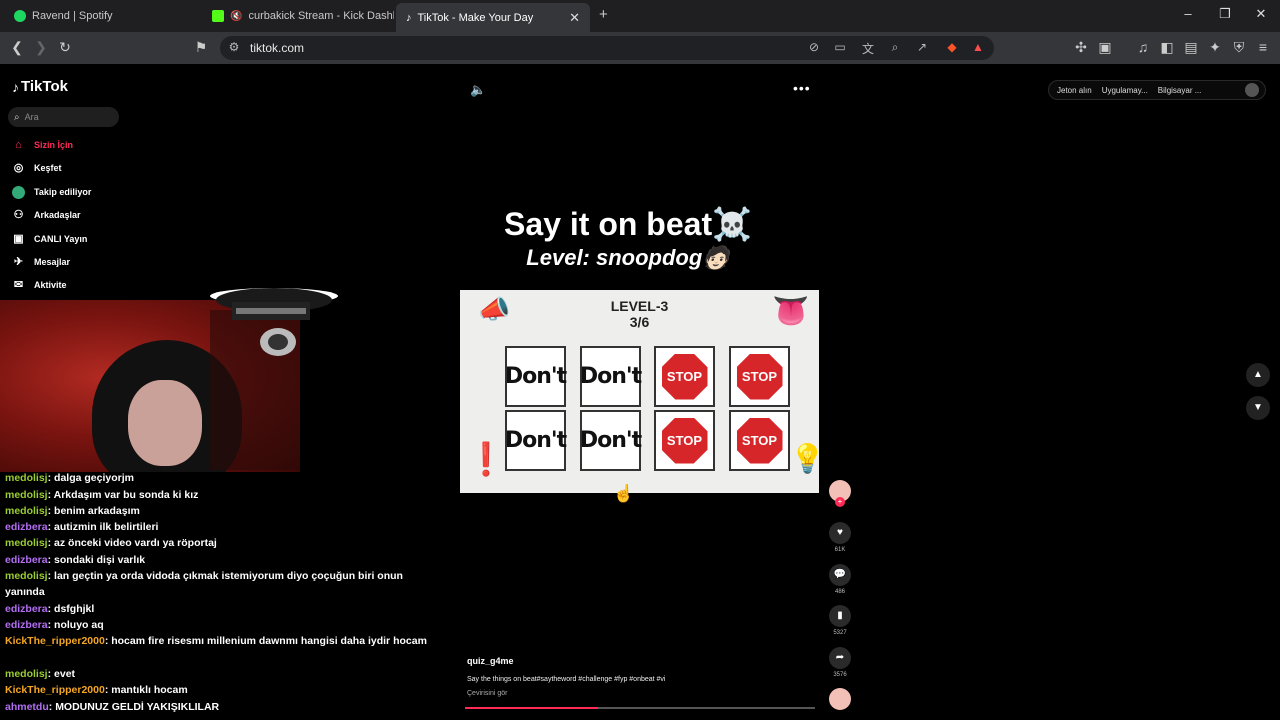 Image resolution: width=1280 pixels, height=720 pixels. Describe the element at coordinates (44, 86) in the screenshot. I see `logo-text: TikTok` at that location.